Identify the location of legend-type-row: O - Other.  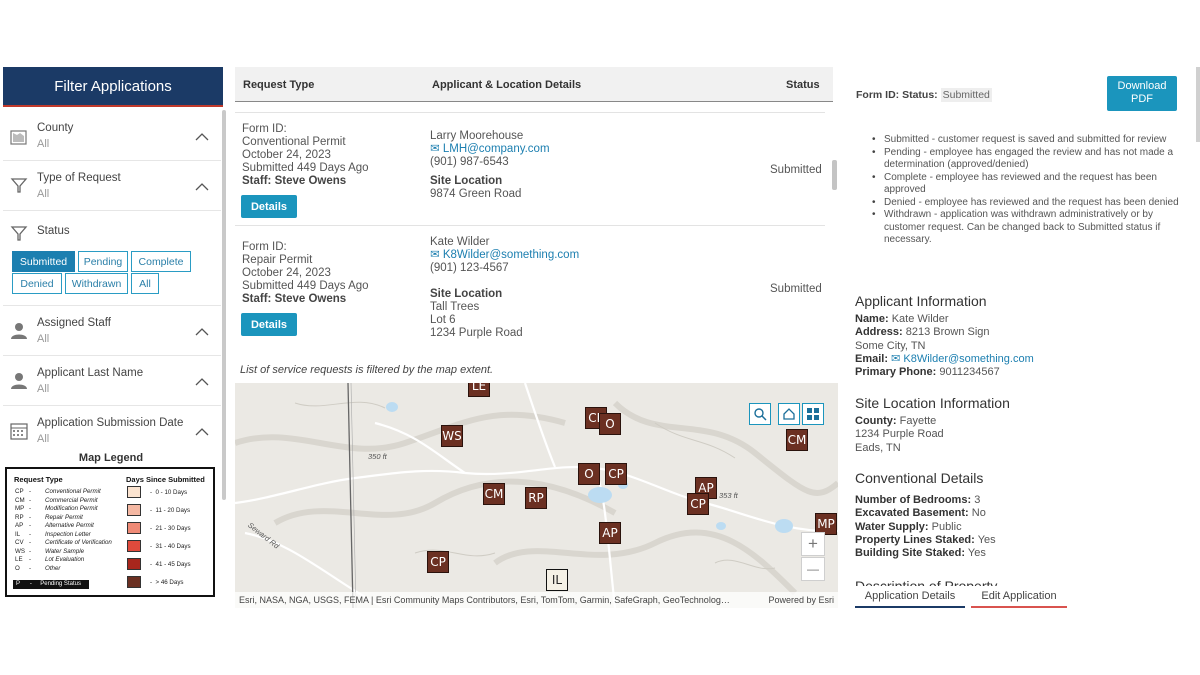
(38, 568).